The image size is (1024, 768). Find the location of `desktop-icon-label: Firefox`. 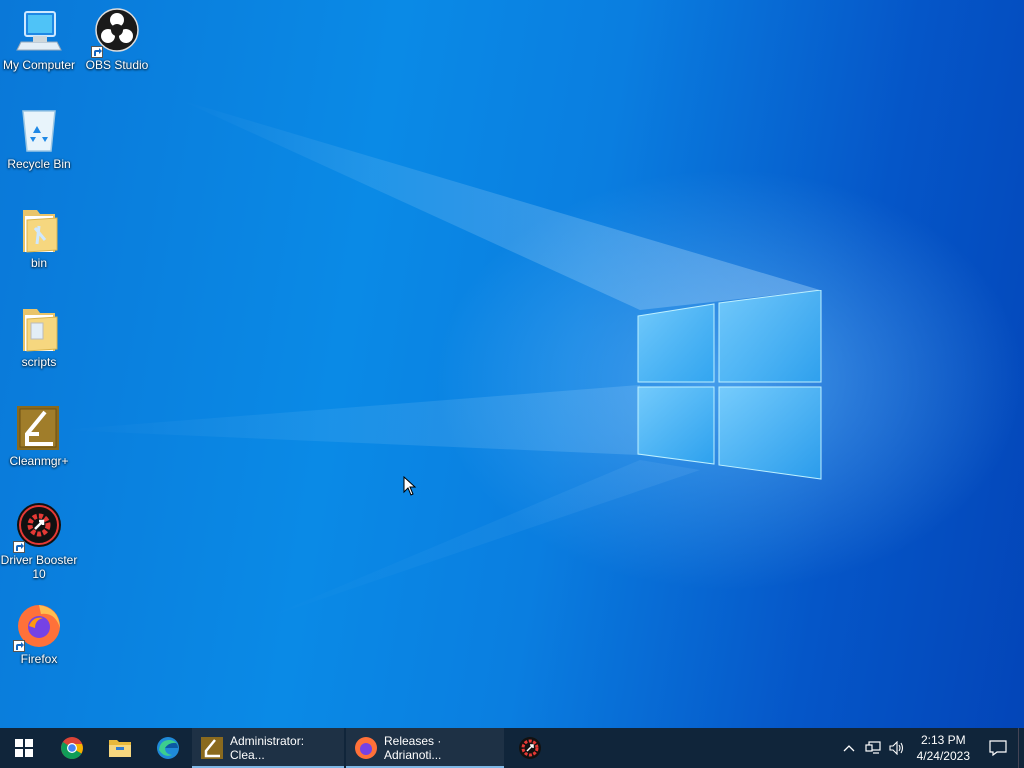

desktop-icon-label: Firefox is located at coordinates (39, 659).